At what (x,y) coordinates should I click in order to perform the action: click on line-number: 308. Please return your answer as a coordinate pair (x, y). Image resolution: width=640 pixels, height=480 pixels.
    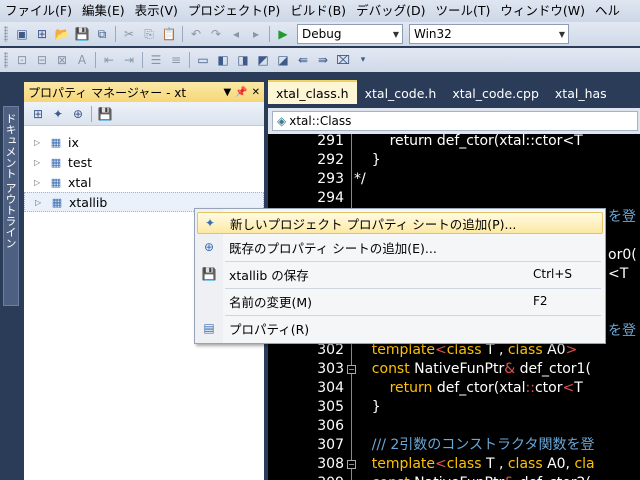
    Looking at the image, I should click on (330, 464).